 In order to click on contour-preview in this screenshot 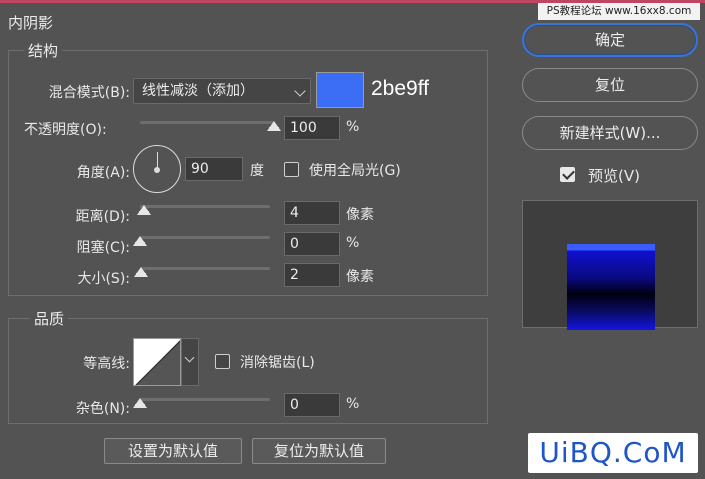, I will do `click(157, 362)`.